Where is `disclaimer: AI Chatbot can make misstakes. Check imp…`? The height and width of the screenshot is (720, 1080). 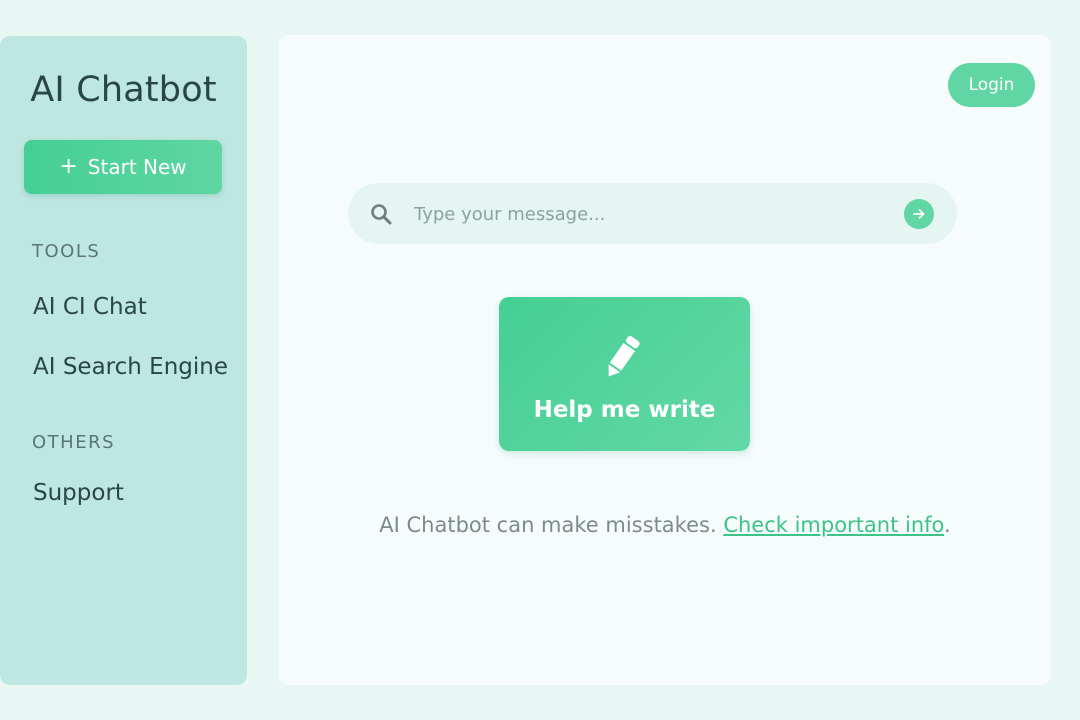 disclaimer: AI Chatbot can make misstakes. Check imp… is located at coordinates (665, 525).